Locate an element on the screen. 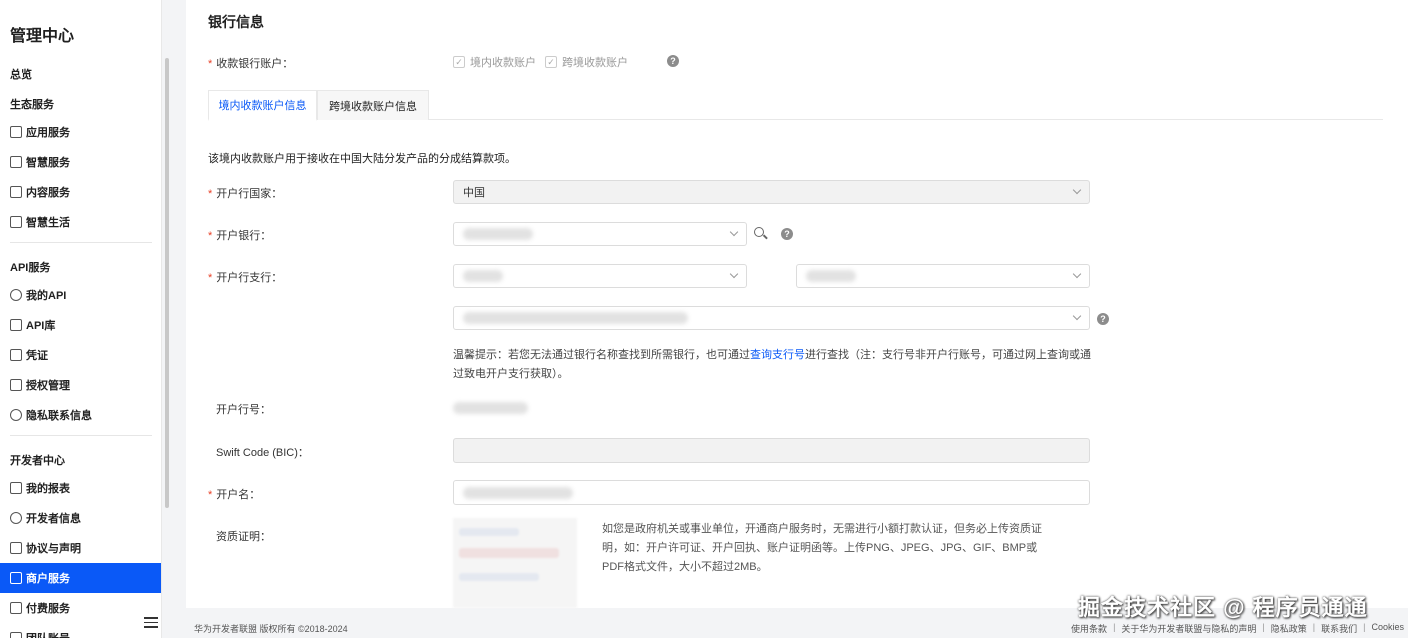 This screenshot has width=1408, height=638. person-icon is located at coordinates (16, 518).